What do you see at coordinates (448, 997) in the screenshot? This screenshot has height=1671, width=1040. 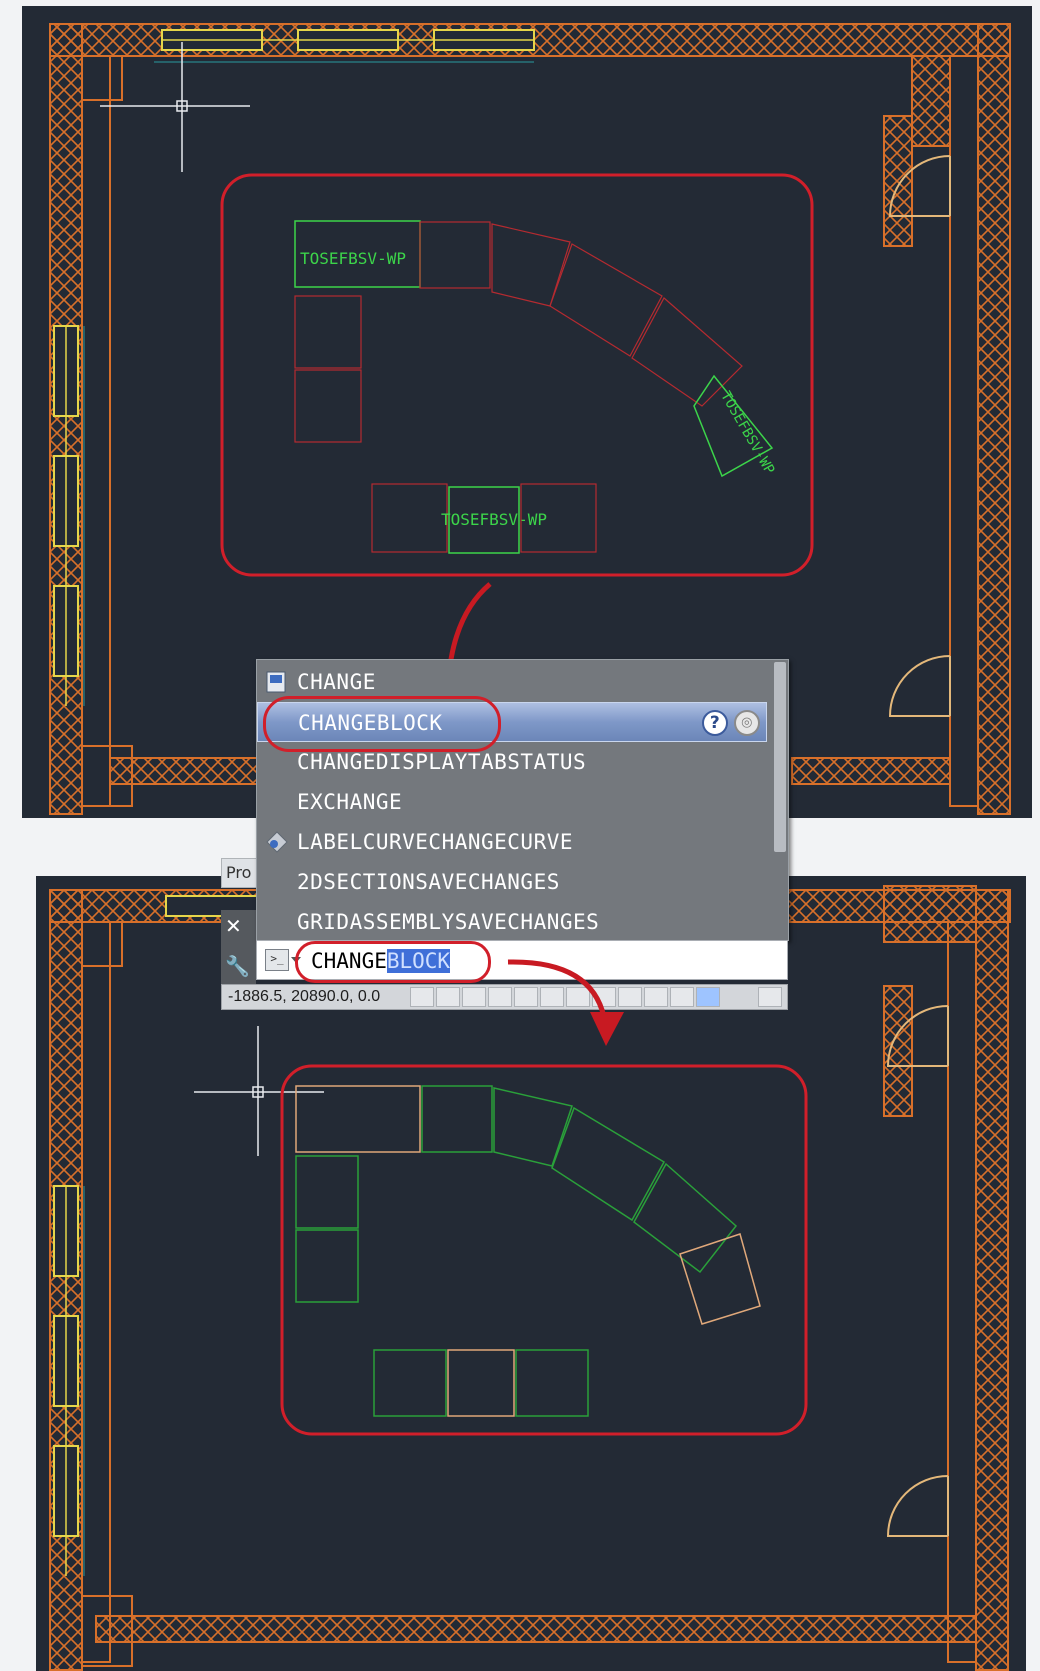 I see `snap-icon` at bounding box center [448, 997].